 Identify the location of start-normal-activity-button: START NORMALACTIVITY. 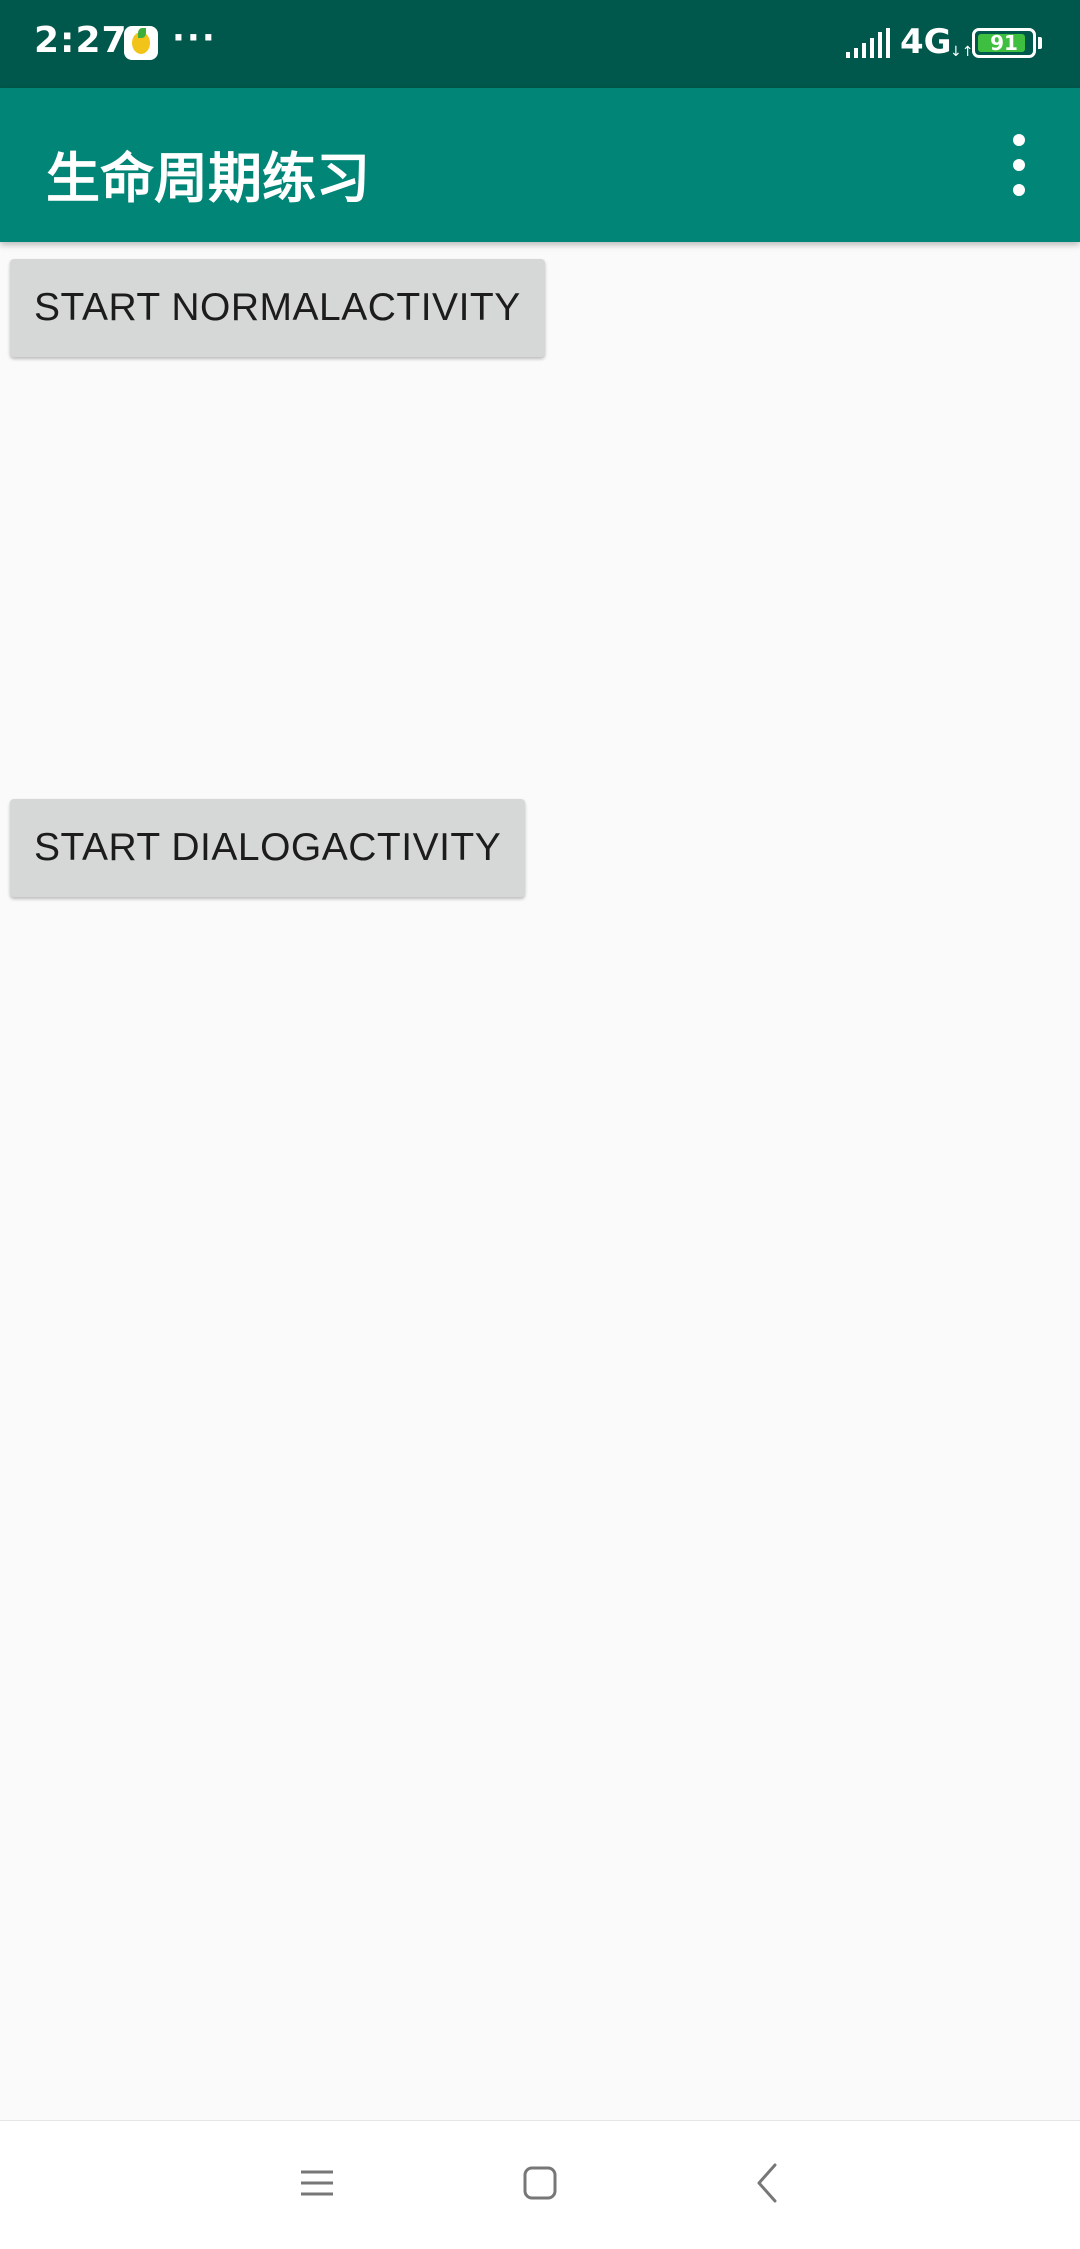
(277, 308).